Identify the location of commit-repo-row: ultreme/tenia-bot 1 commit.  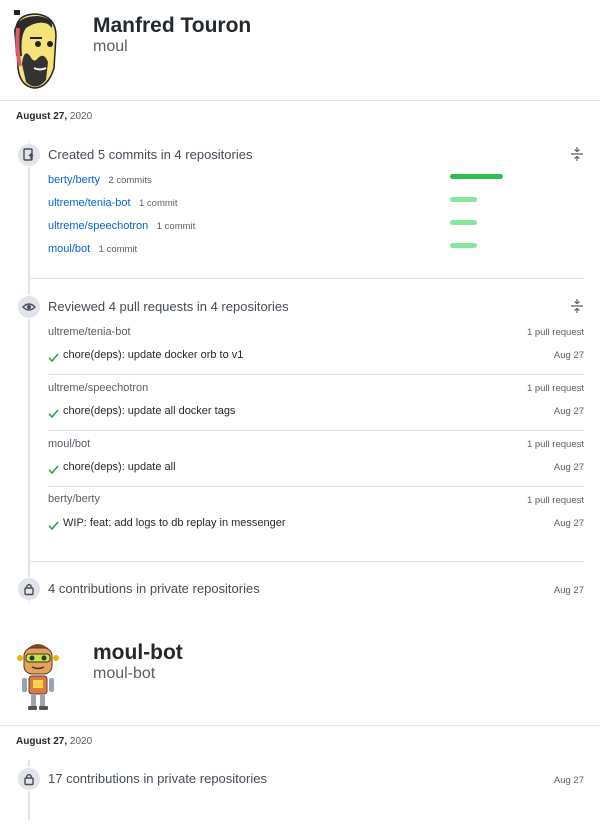
(113, 202).